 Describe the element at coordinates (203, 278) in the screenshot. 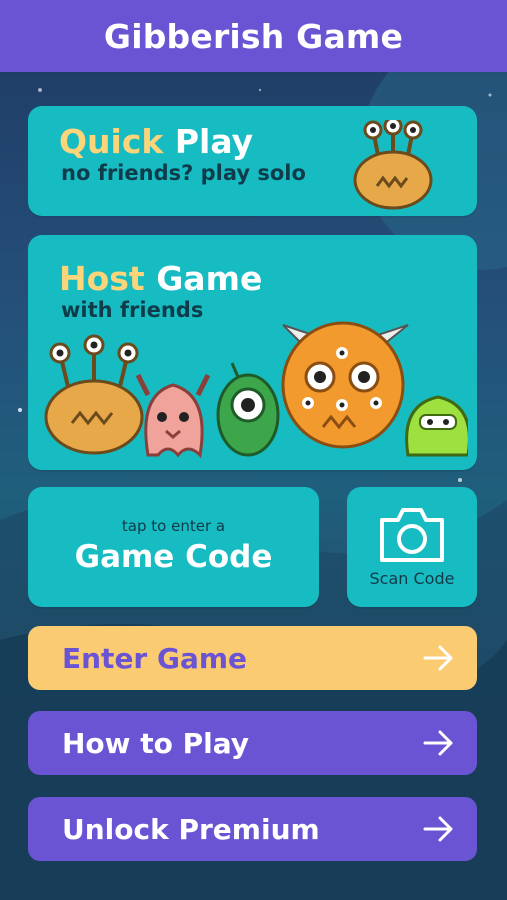

I see `host-game-title-rest: Game` at that location.